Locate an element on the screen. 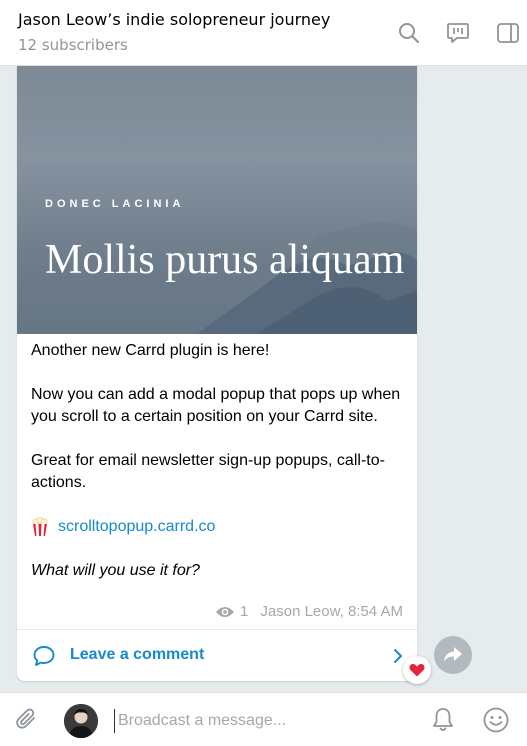  forward-button is located at coordinates (453, 655).